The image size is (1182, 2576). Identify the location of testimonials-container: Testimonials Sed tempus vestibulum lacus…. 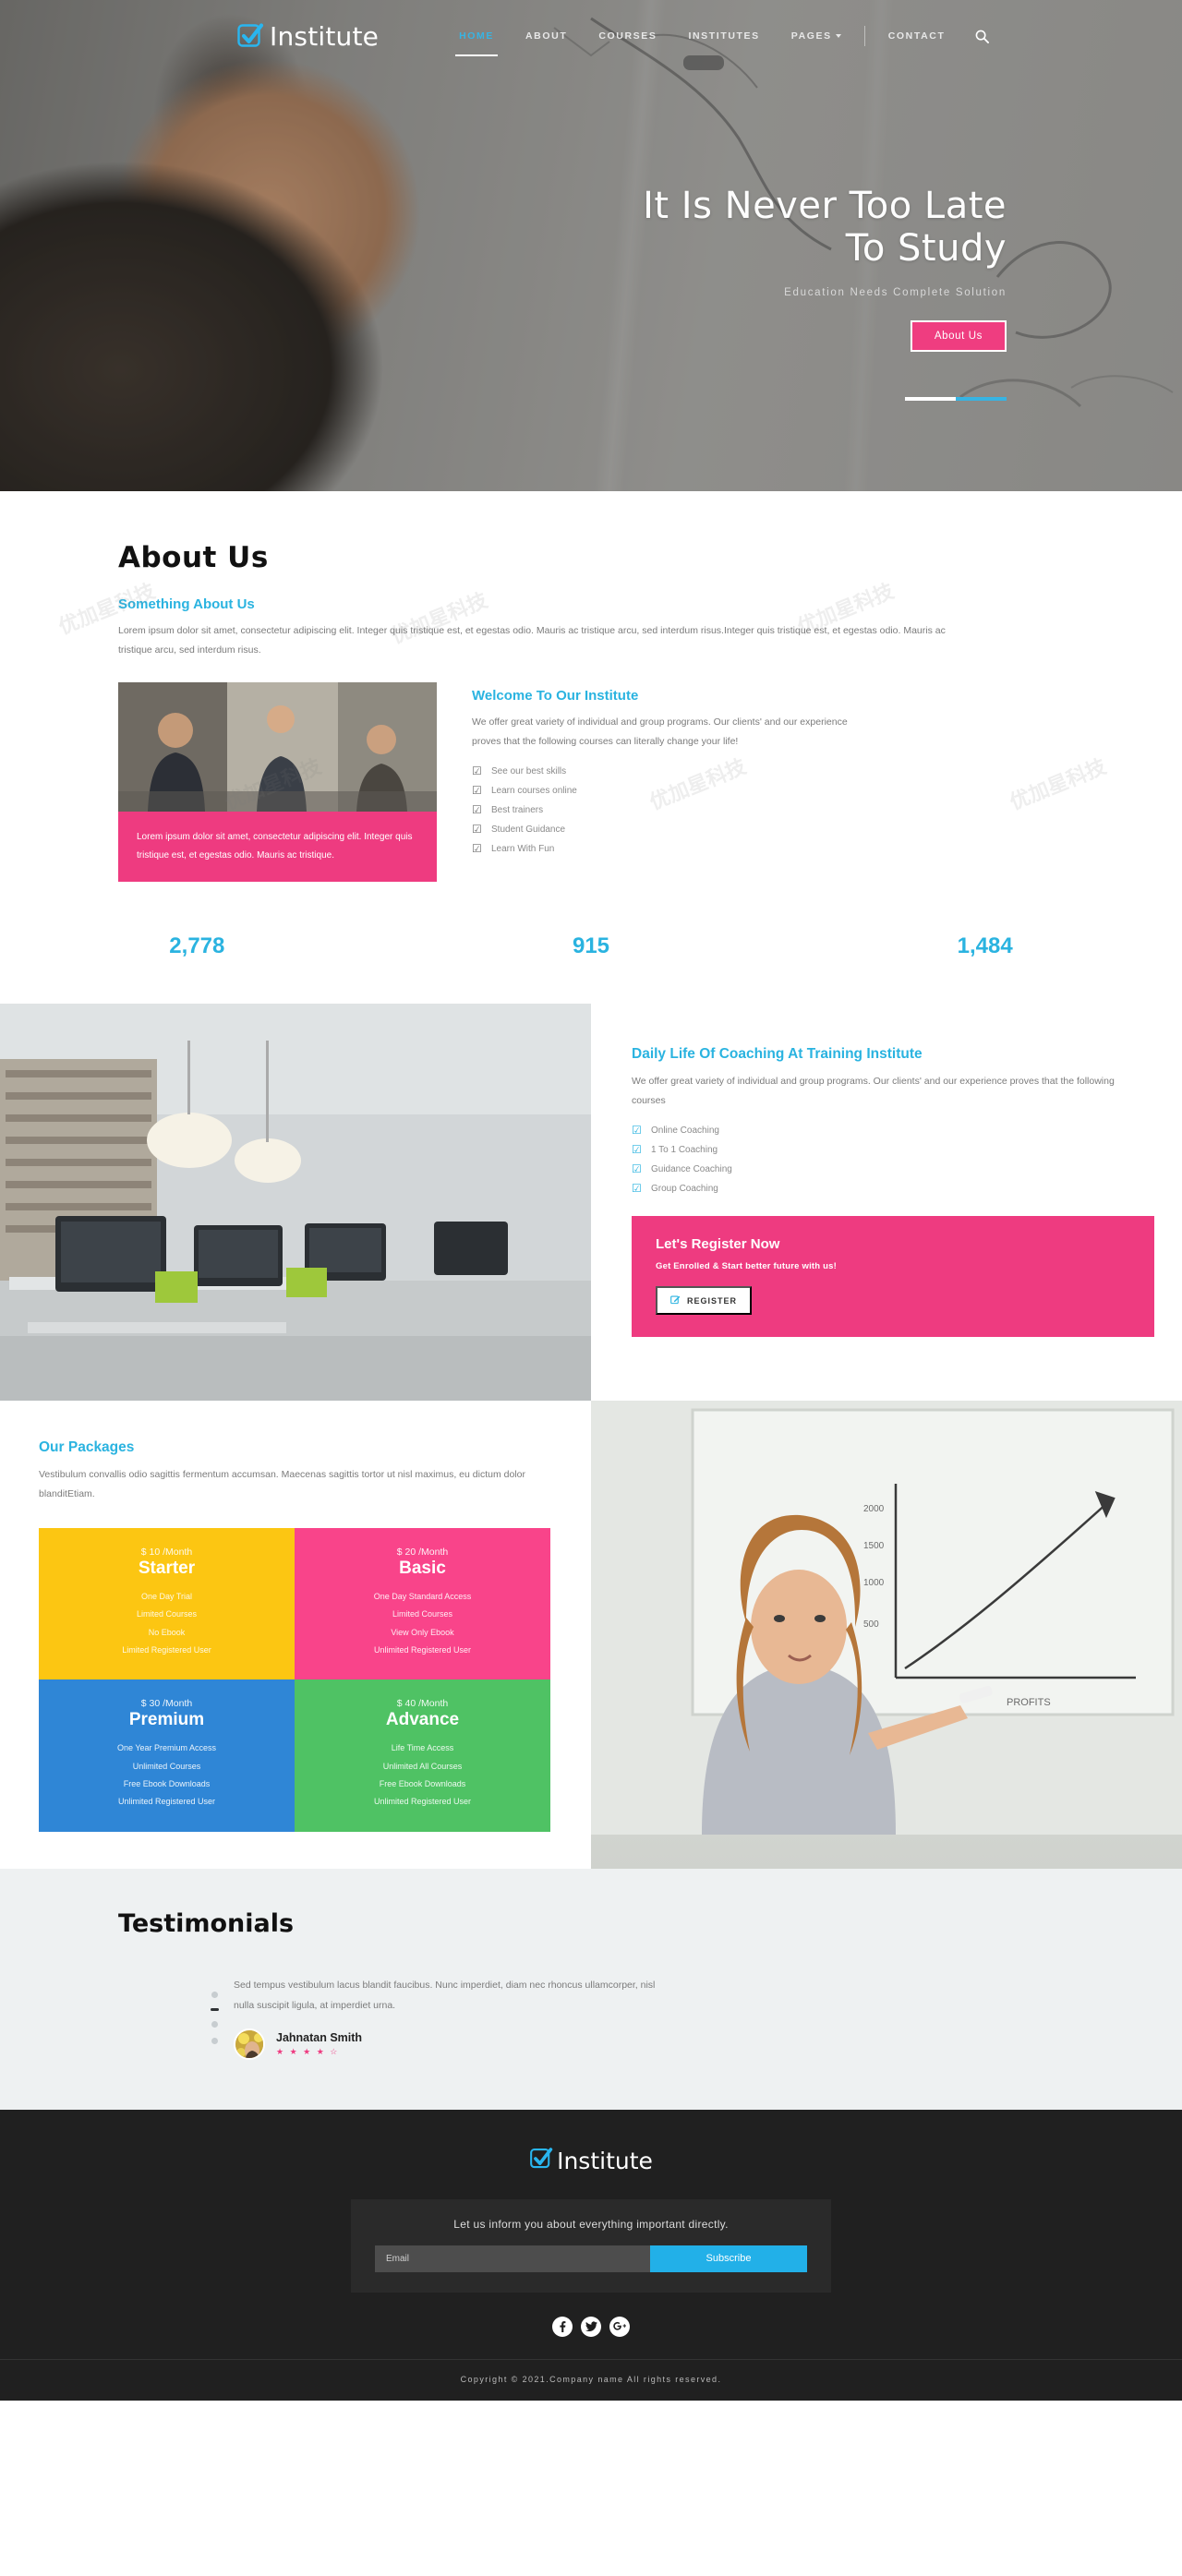
(591, 1985).